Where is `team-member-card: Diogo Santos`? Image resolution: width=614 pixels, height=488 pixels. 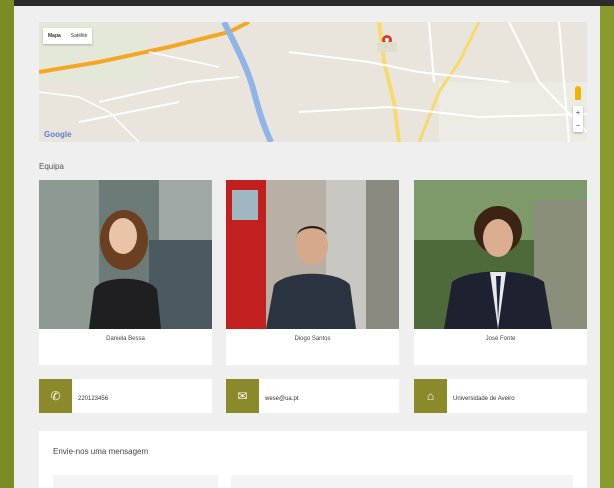
team-member-card: Diogo Santos is located at coordinates (312, 272).